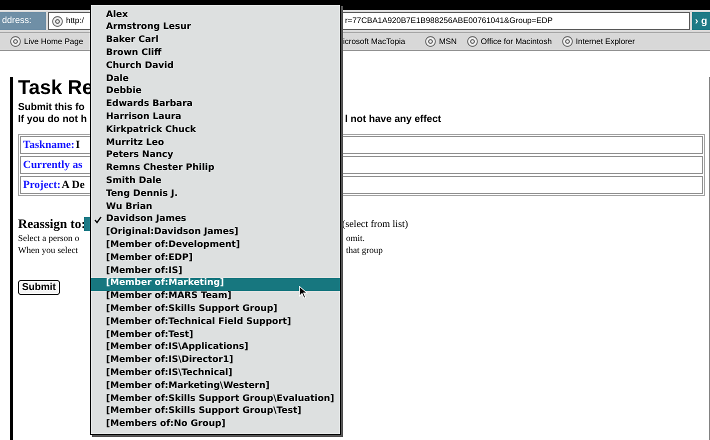  I want to click on field-value: A De, so click(73, 185).